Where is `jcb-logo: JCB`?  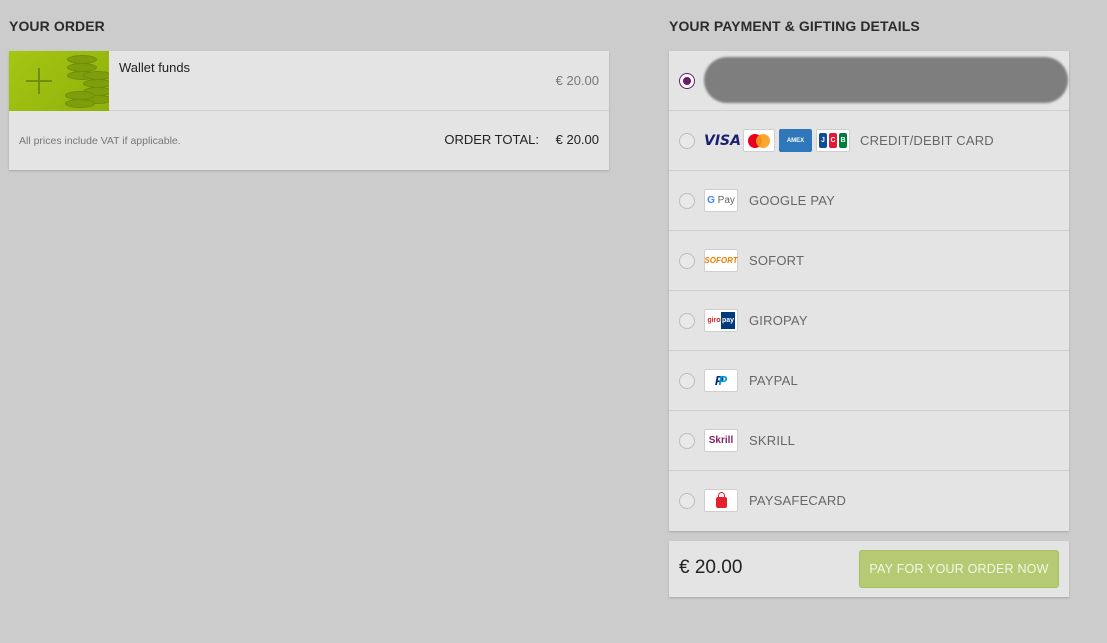 jcb-logo: JCB is located at coordinates (833, 140).